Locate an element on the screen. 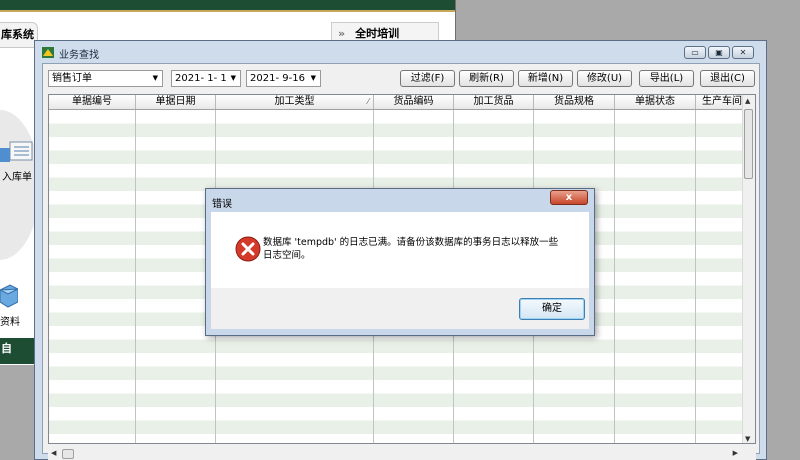  dialog-close-button: x is located at coordinates (569, 197).